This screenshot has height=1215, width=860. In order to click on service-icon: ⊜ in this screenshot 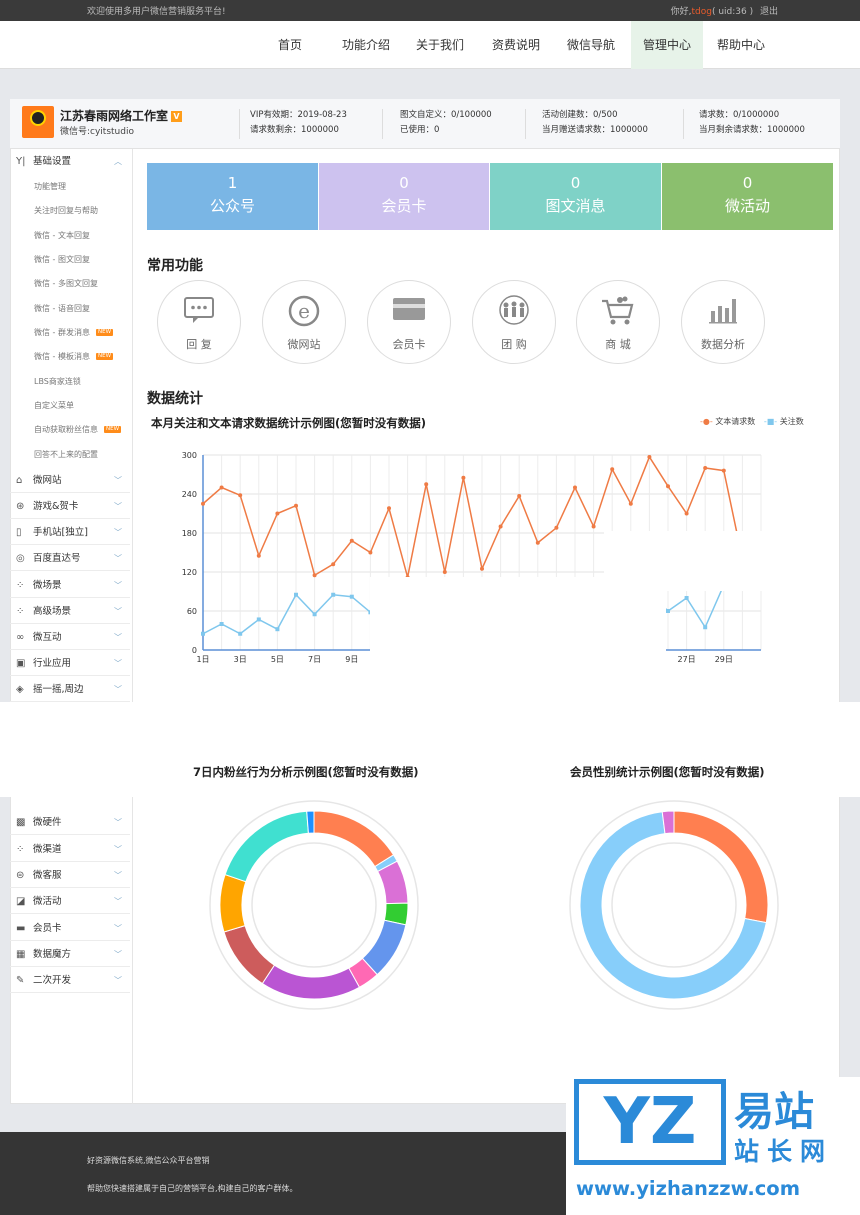, I will do `click(20, 875)`.